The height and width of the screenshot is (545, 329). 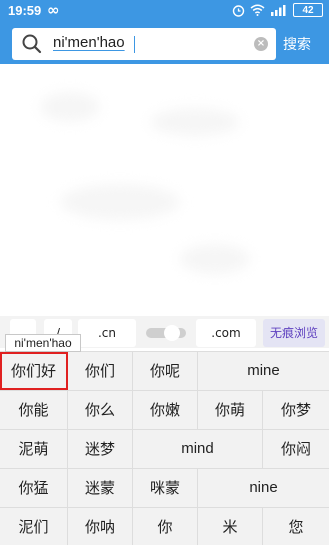 What do you see at coordinates (230, 526) in the screenshot?
I see `candidate: 米` at bounding box center [230, 526].